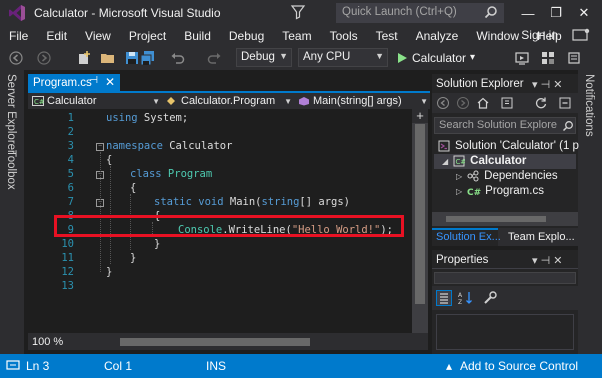  What do you see at coordinates (98, 36) in the screenshot?
I see `menu-view: View` at bounding box center [98, 36].